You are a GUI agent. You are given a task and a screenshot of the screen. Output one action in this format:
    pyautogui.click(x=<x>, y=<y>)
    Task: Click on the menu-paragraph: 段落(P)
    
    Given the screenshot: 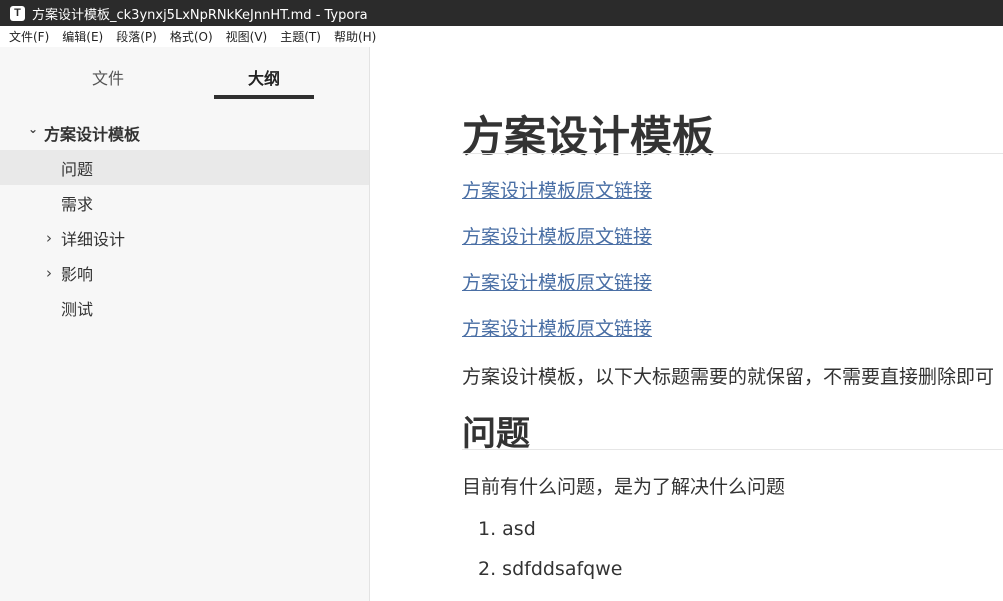 What is the action you would take?
    pyautogui.click(x=136, y=36)
    